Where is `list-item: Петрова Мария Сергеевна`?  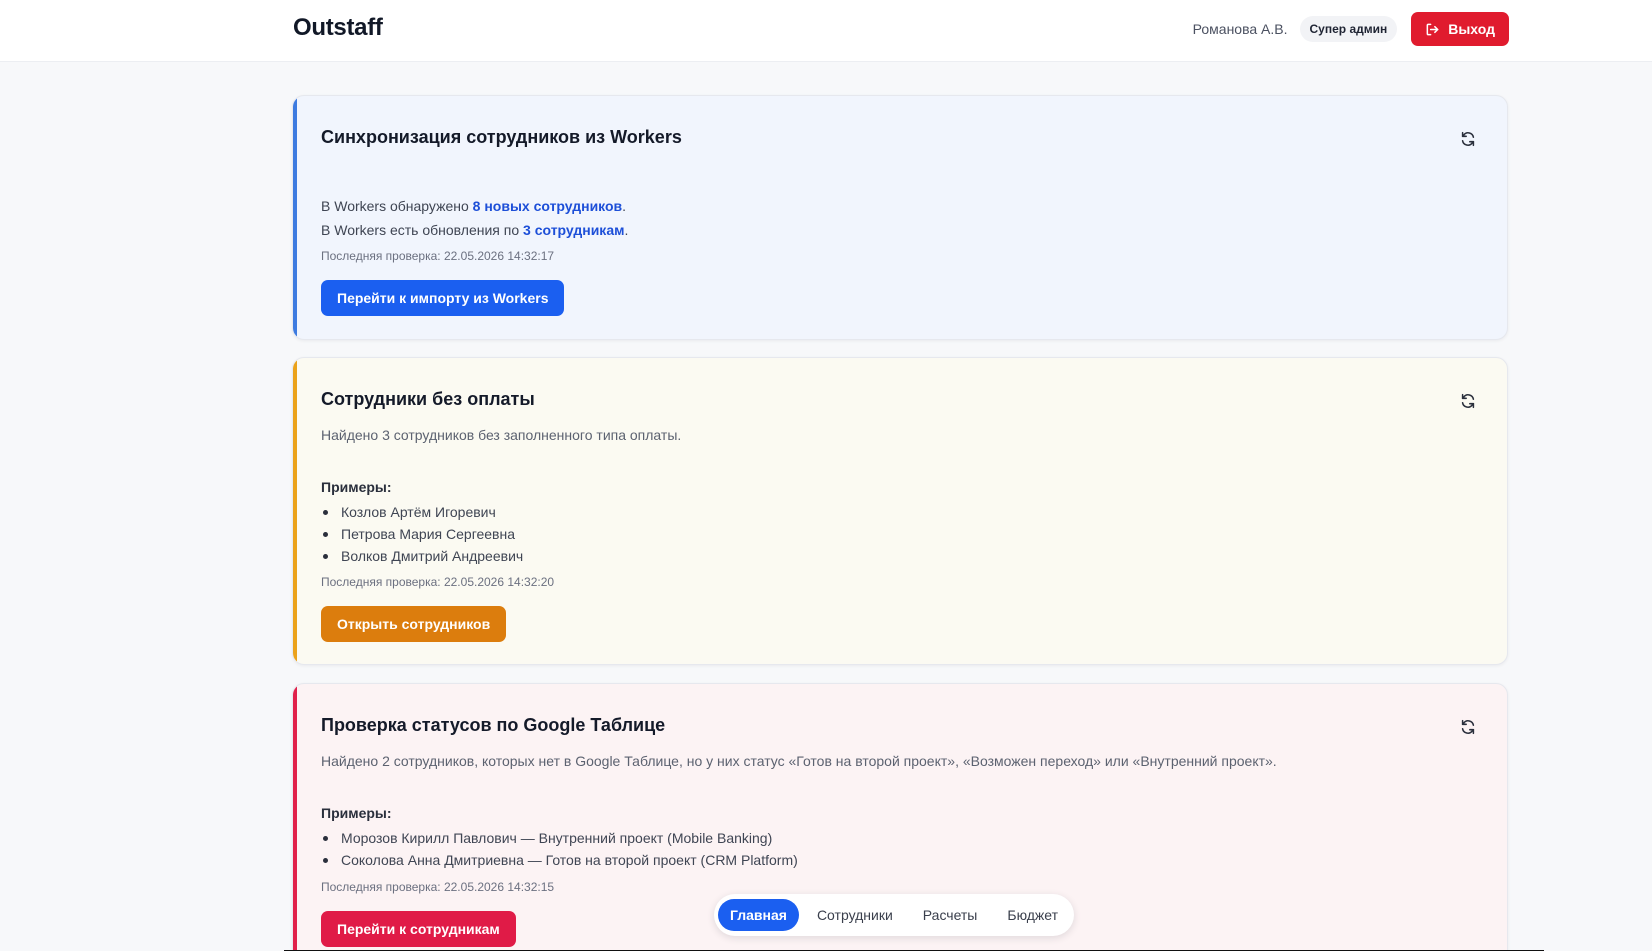 list-item: Петрова Мария Сергеевна is located at coordinates (422, 534).